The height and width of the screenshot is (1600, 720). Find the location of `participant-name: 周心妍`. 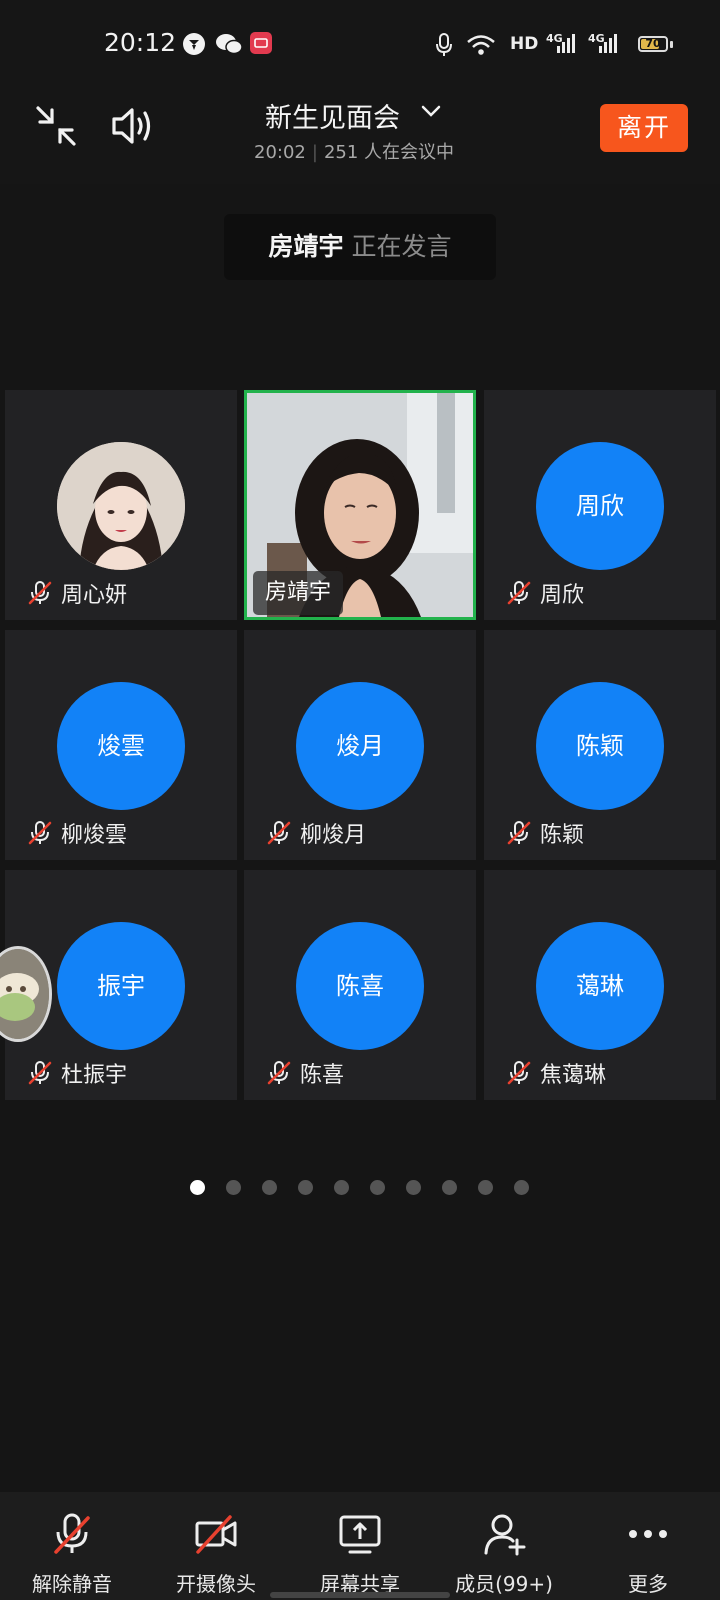

participant-name: 周心妍 is located at coordinates (94, 595).